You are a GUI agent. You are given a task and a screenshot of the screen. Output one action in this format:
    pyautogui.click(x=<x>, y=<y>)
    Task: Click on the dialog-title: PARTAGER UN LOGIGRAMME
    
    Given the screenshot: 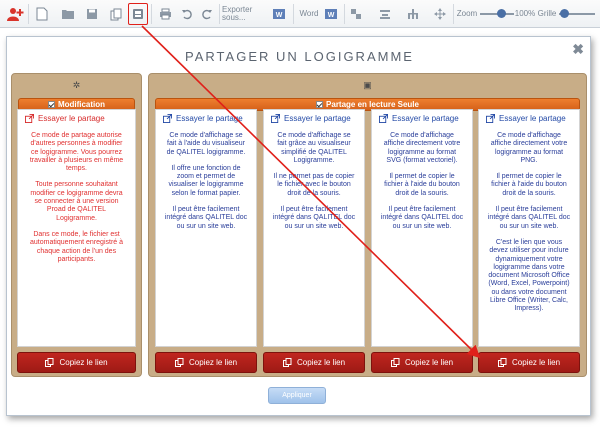 What is the action you would take?
    pyautogui.click(x=299, y=56)
    